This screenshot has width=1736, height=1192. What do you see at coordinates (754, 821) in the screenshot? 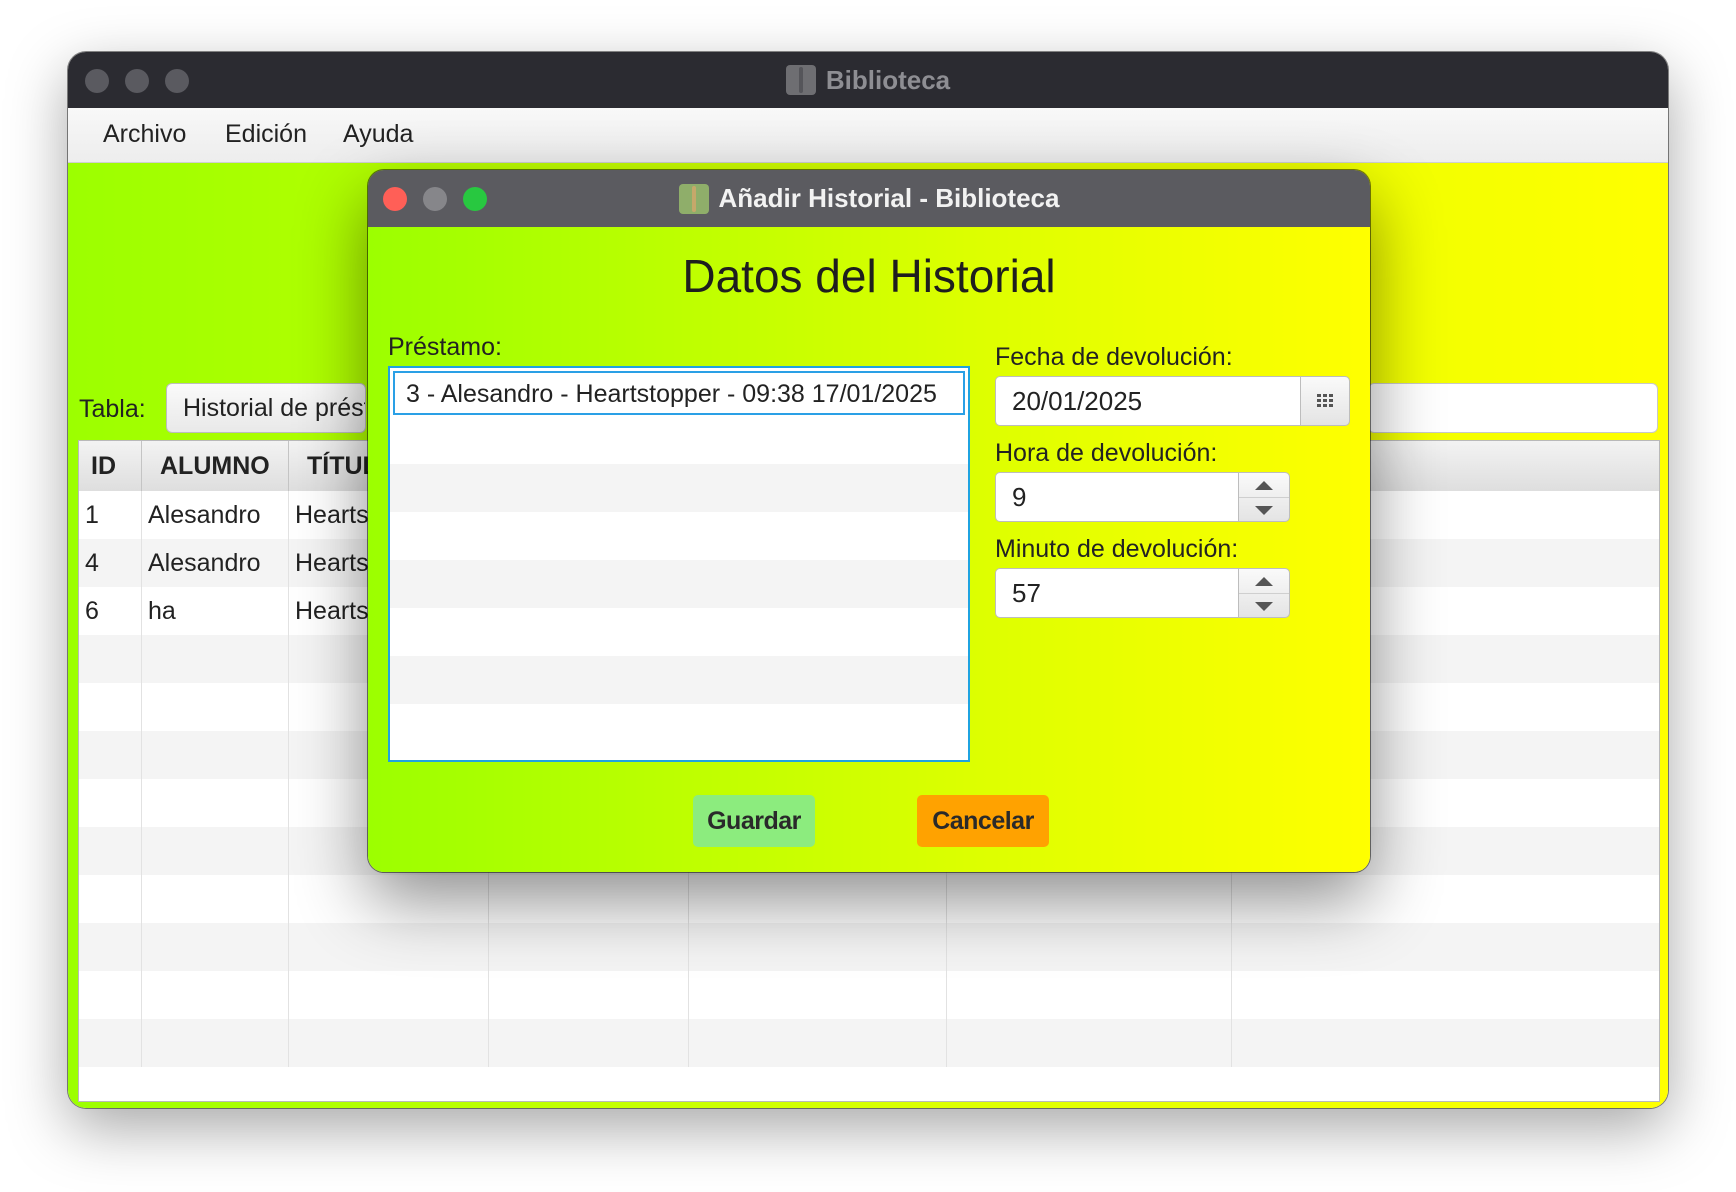
I see `guardar-button: Guardar` at bounding box center [754, 821].